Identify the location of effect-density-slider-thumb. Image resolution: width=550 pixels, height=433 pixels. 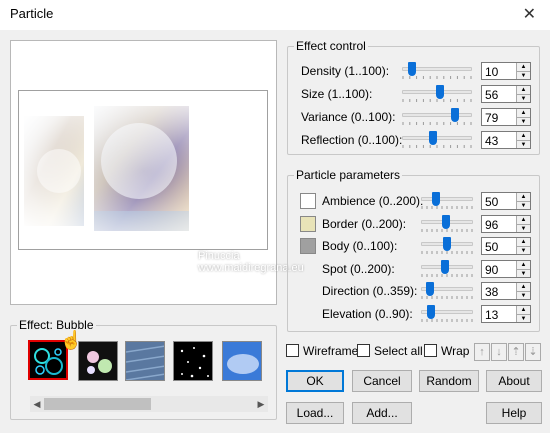
(411, 69).